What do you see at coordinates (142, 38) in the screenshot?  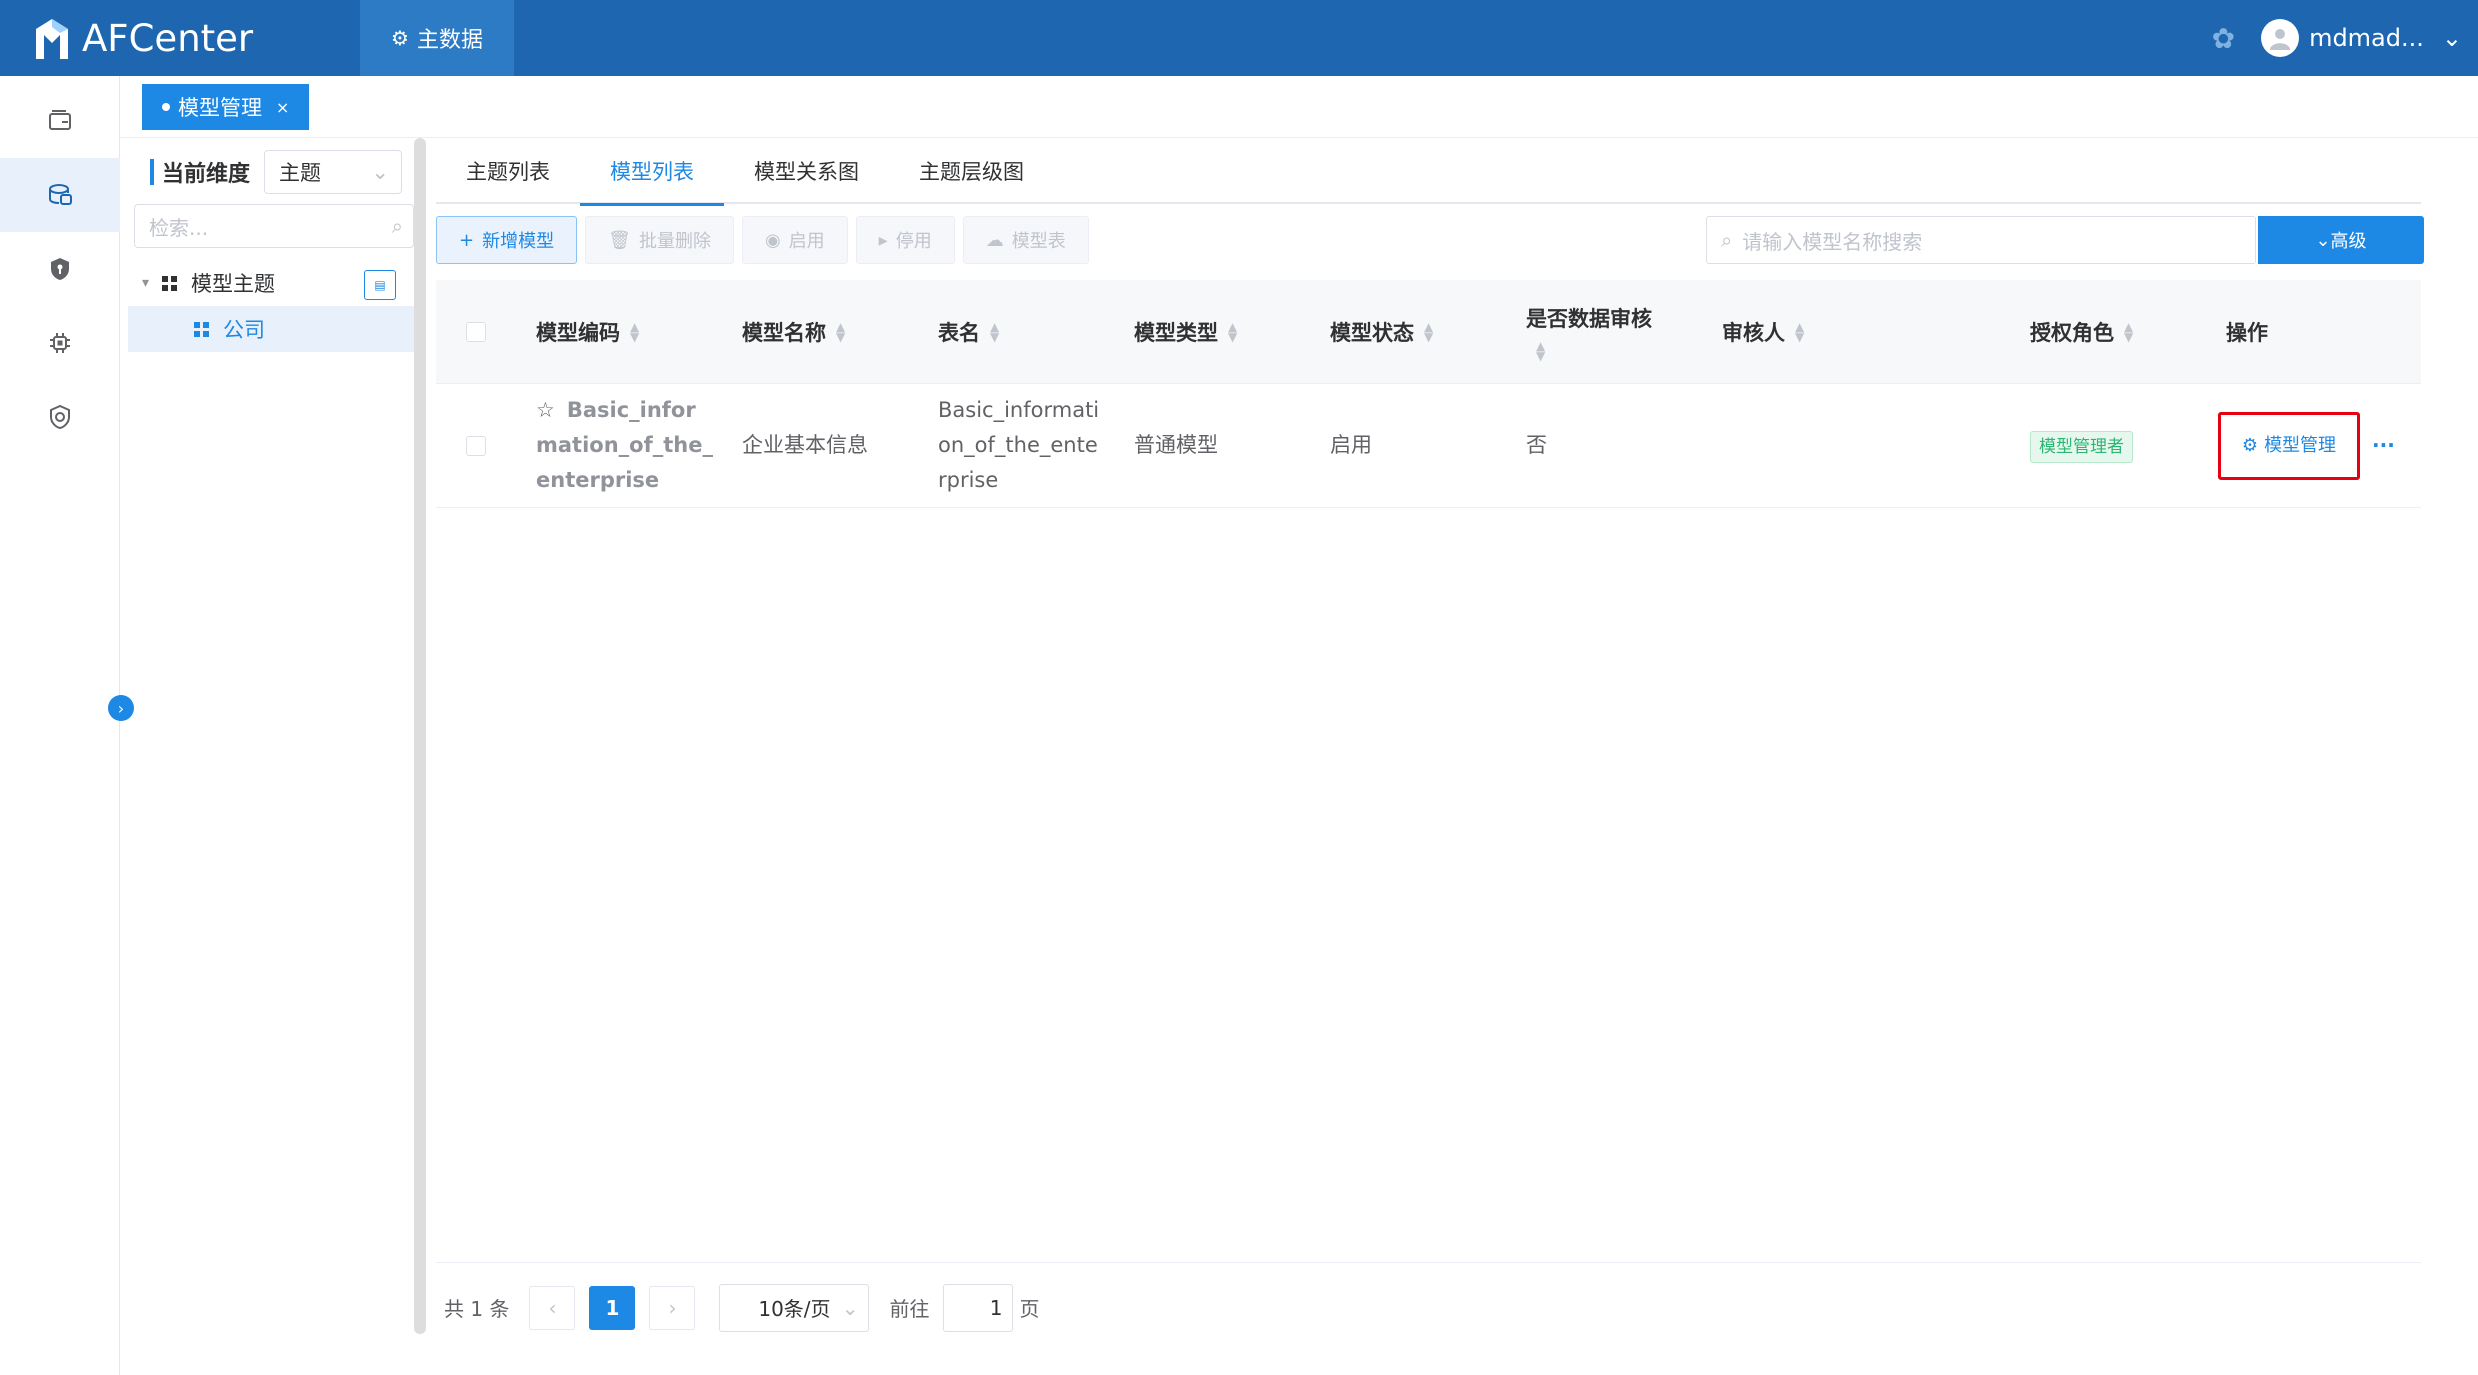 I see `app-logo: AFCenter` at bounding box center [142, 38].